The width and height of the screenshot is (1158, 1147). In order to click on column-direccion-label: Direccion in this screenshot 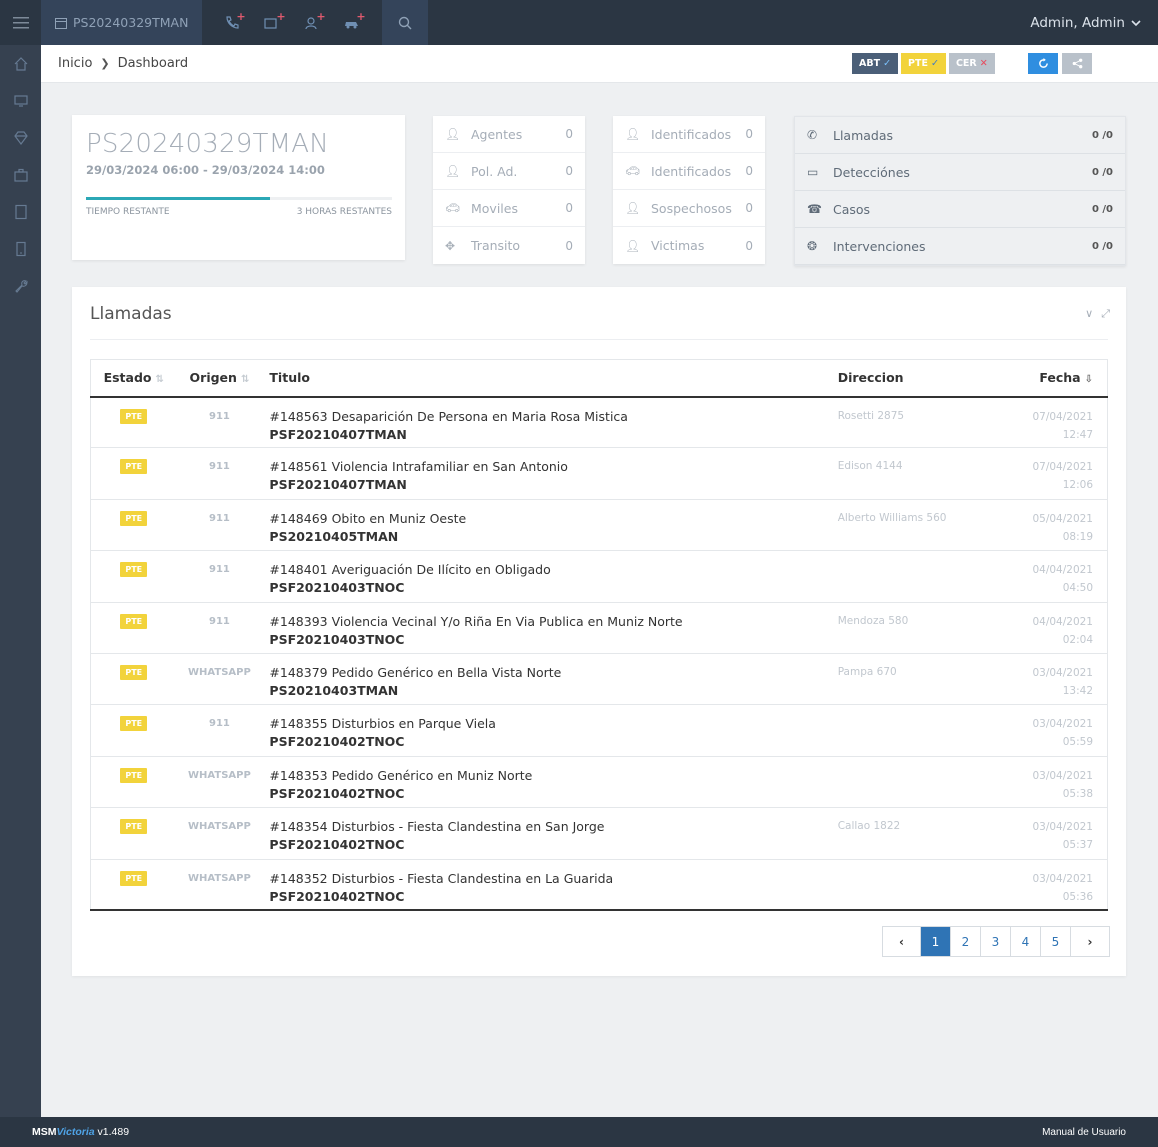, I will do `click(870, 378)`.